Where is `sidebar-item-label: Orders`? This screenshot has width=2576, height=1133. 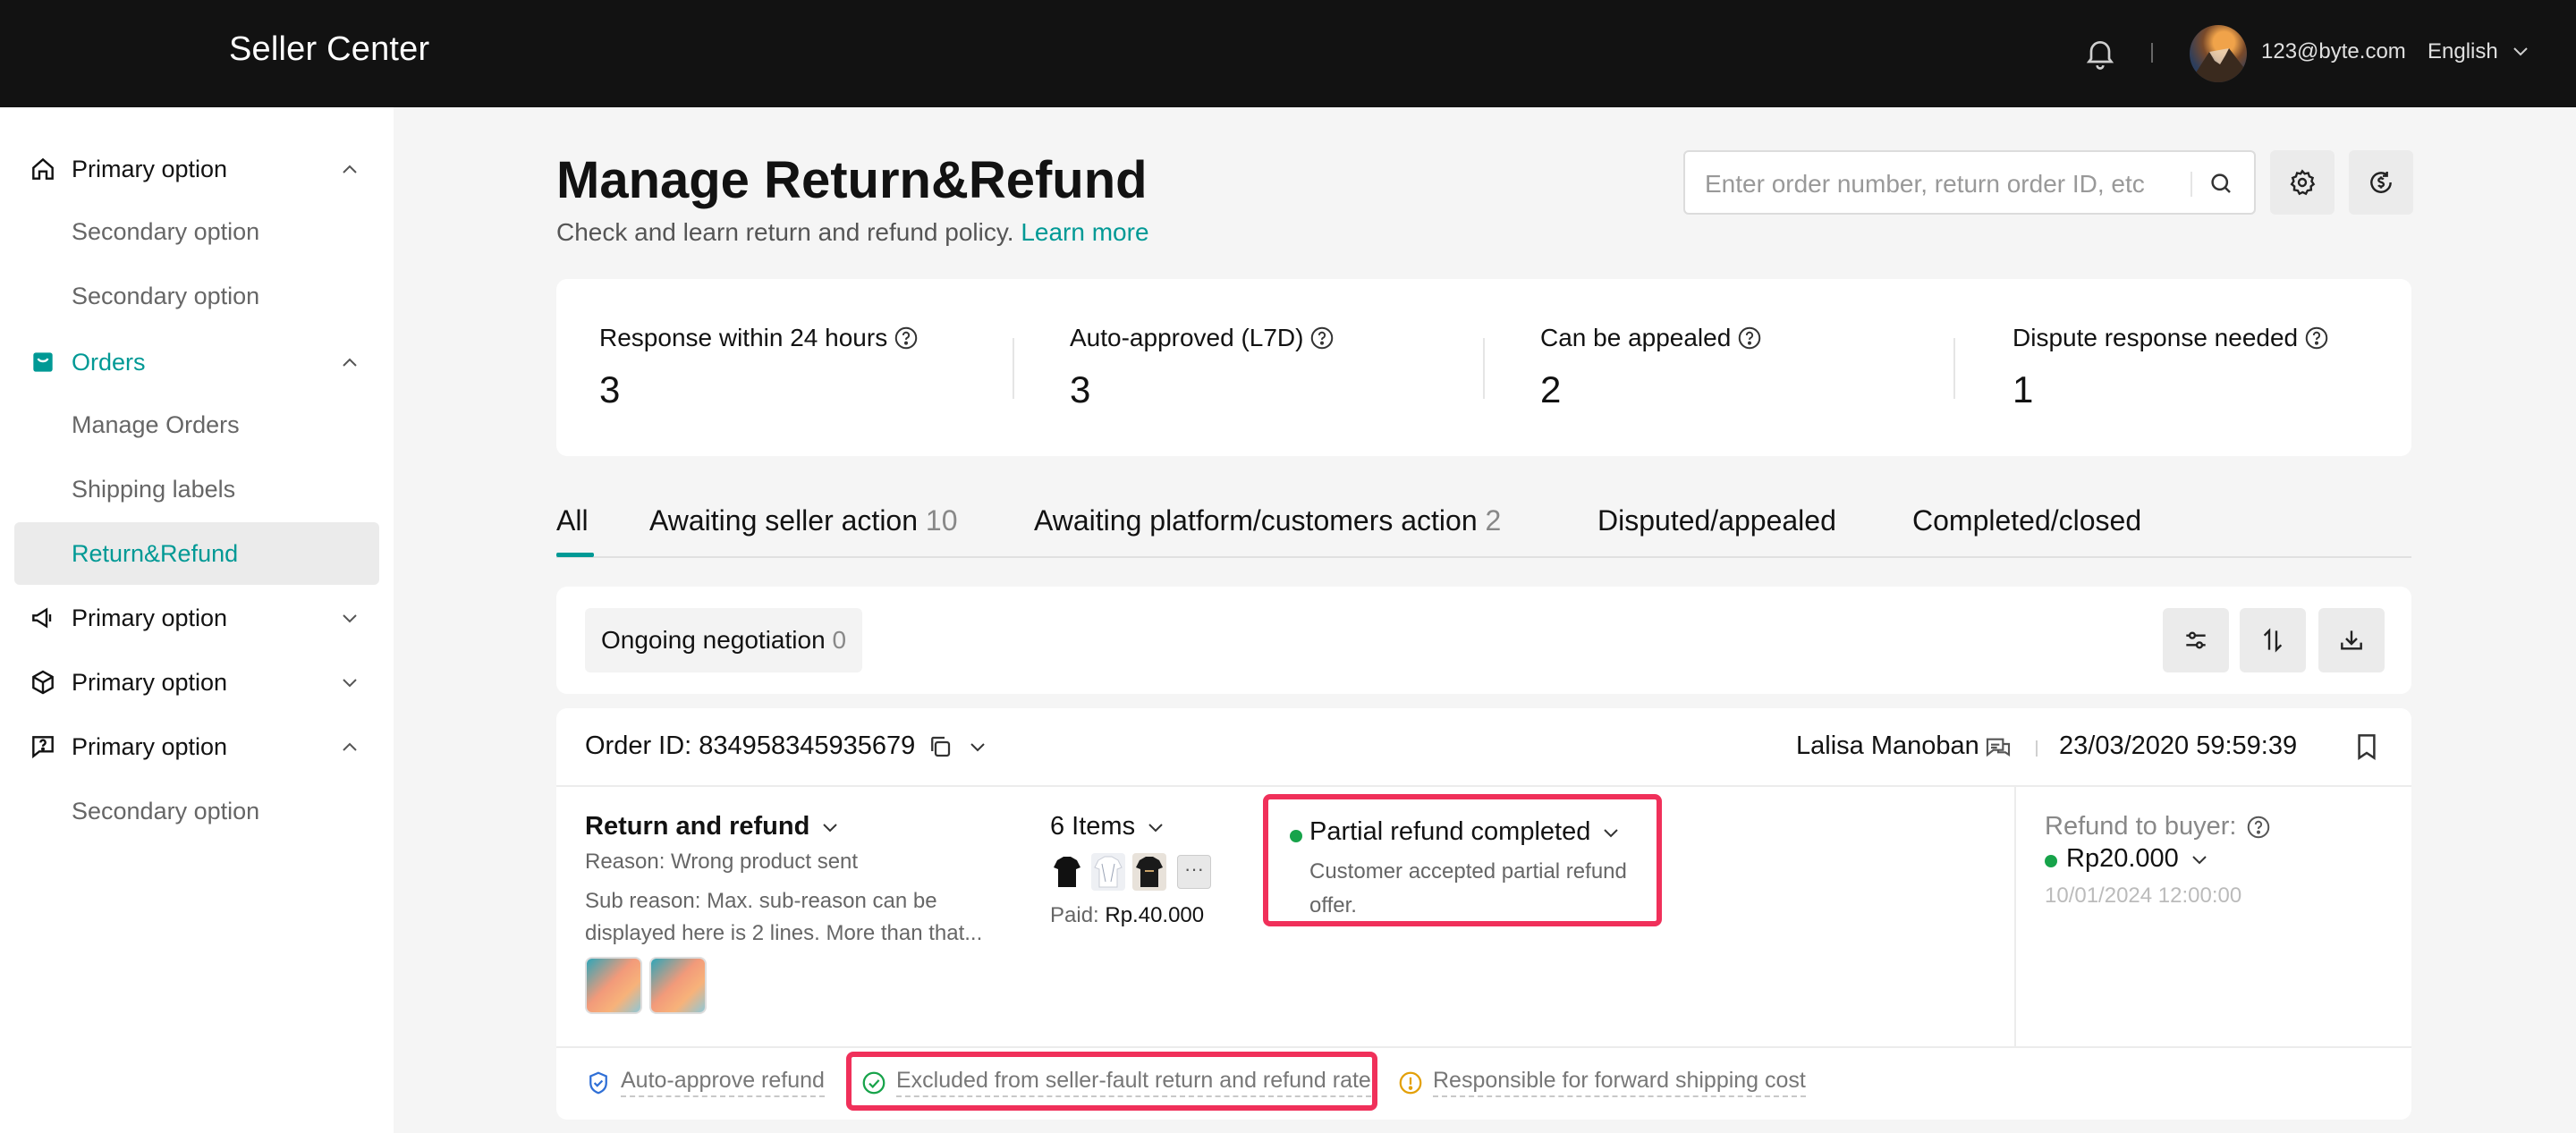
sidebar-item-label: Orders is located at coordinates (109, 362).